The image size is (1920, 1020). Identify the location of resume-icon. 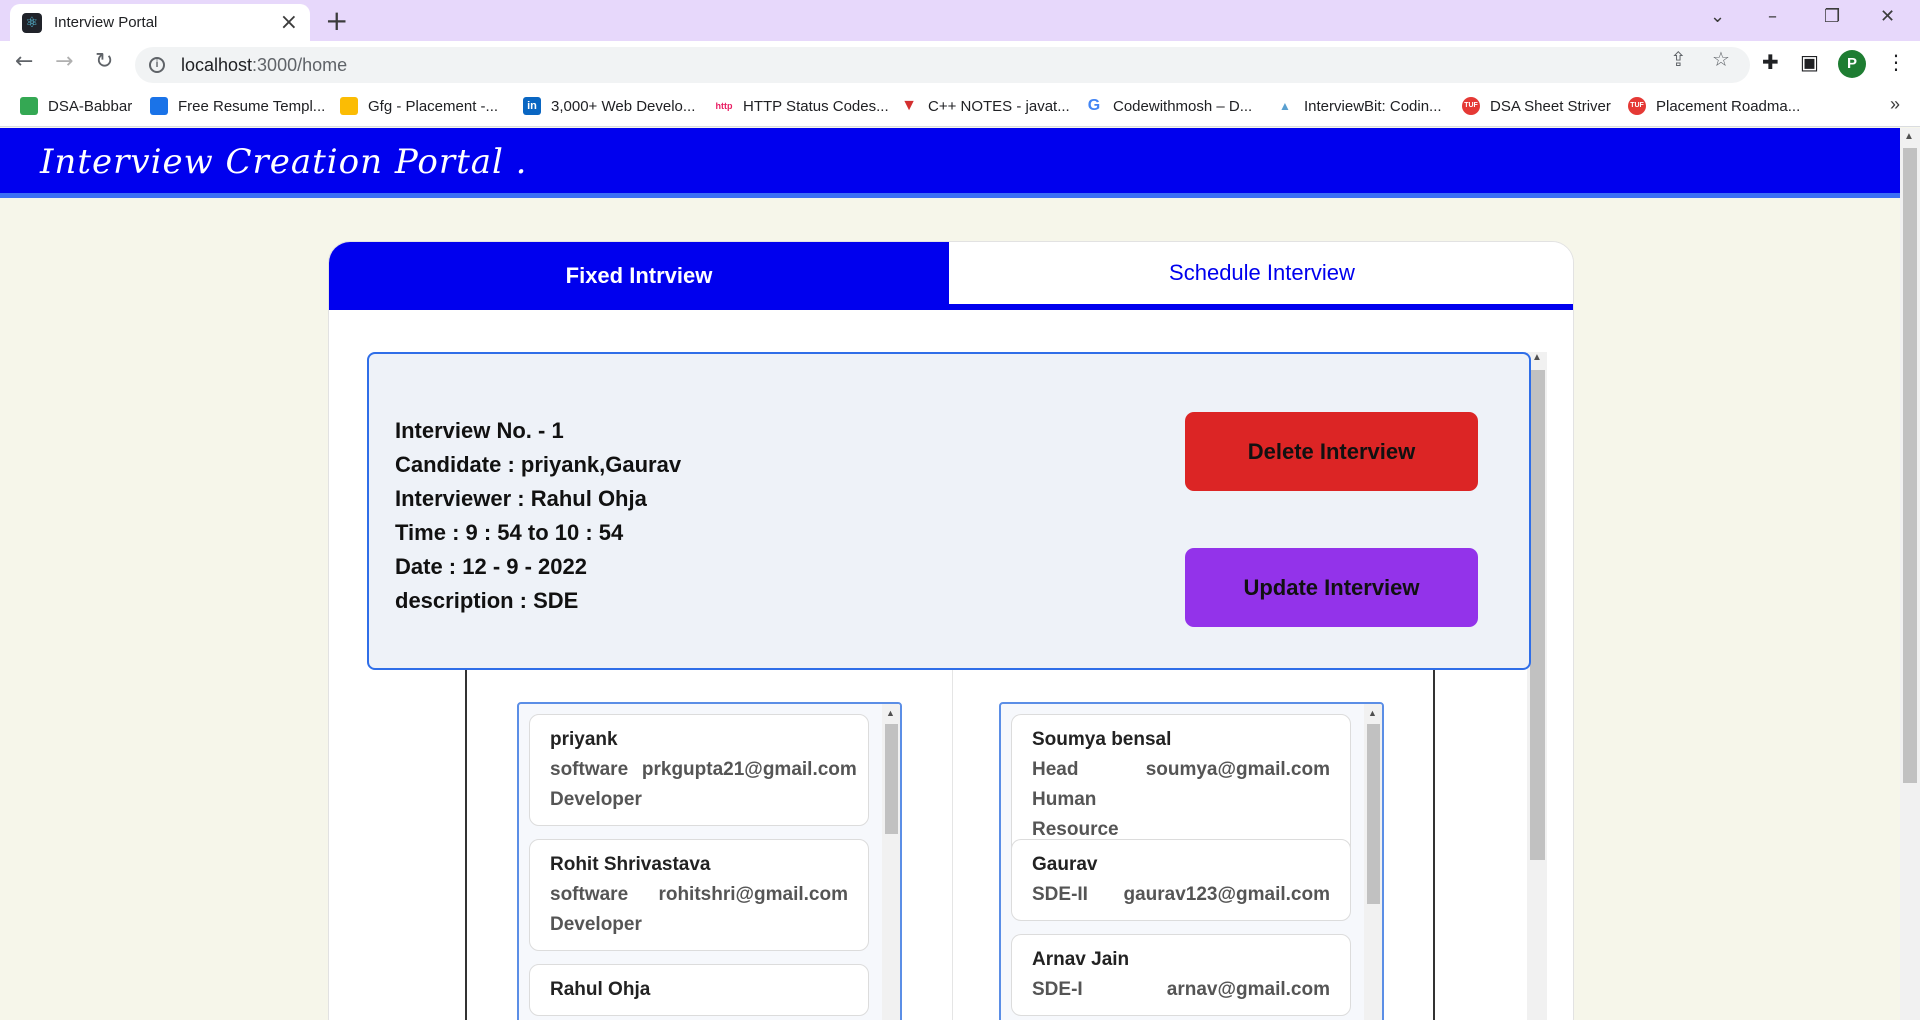
(159, 106).